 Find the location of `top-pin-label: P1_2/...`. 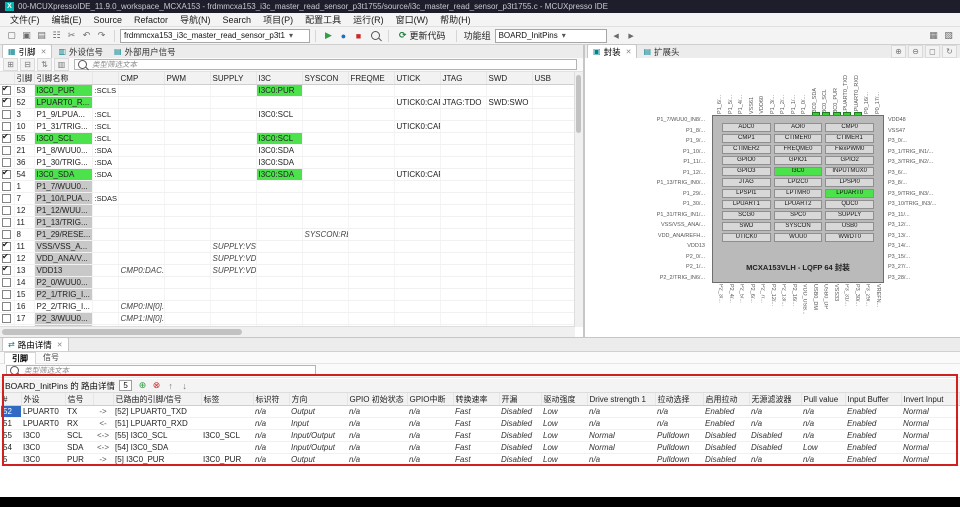

top-pin-label: P1_2/... is located at coordinates (783, 86).